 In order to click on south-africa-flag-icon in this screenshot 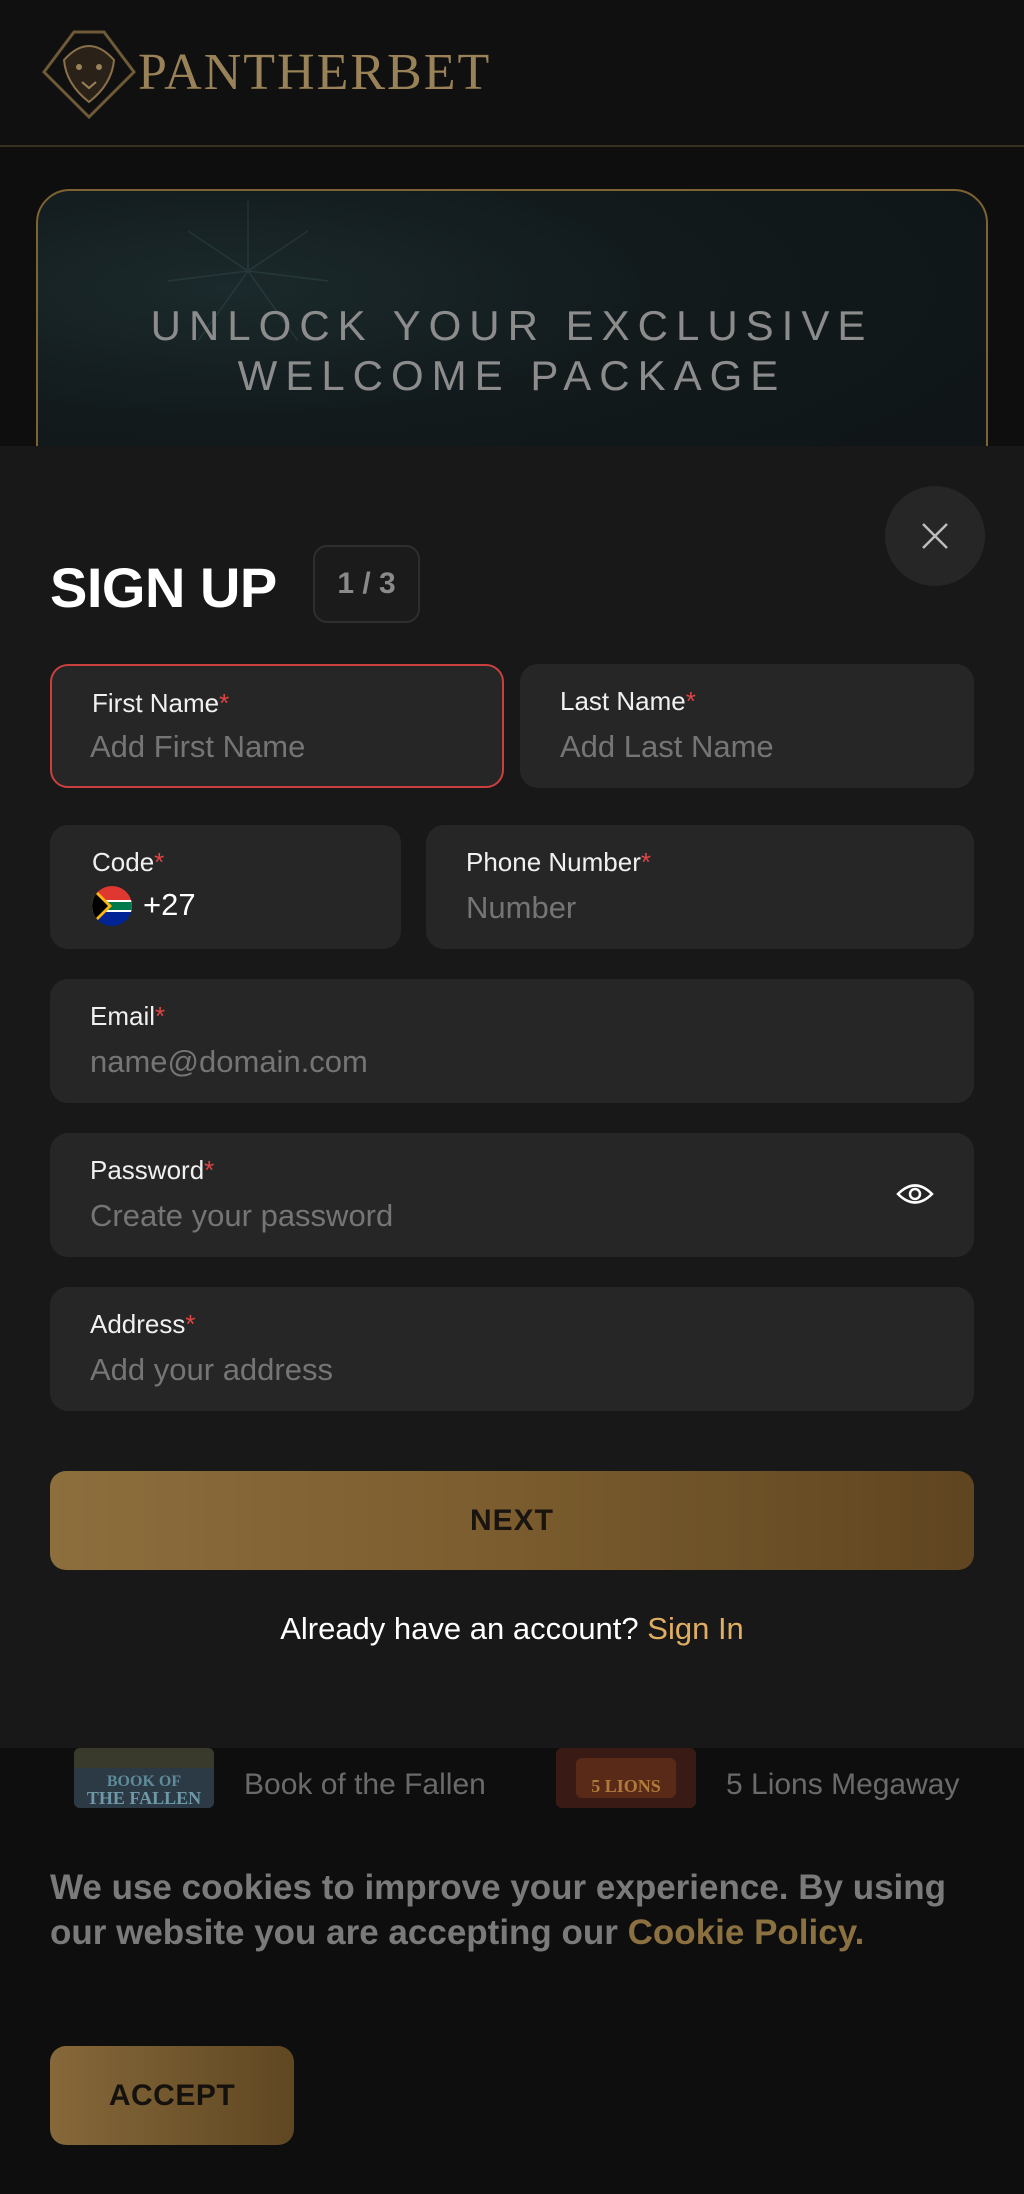, I will do `click(112, 906)`.